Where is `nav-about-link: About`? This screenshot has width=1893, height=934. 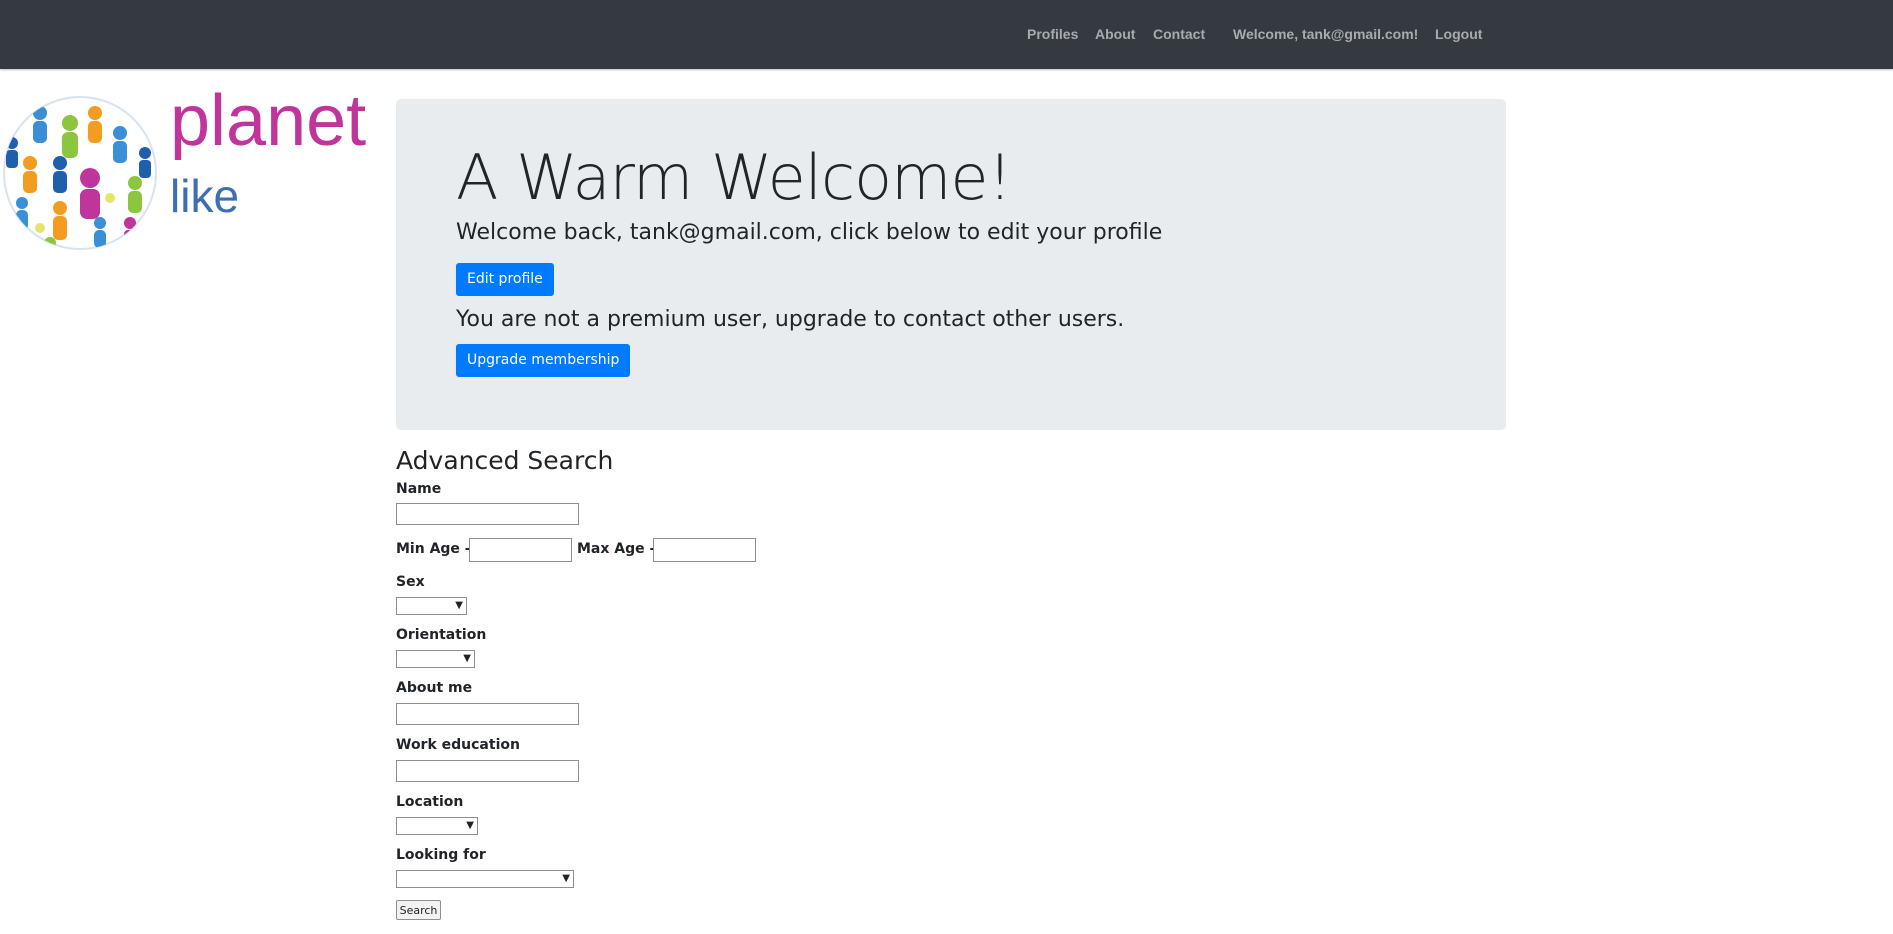 nav-about-link: About is located at coordinates (1115, 34).